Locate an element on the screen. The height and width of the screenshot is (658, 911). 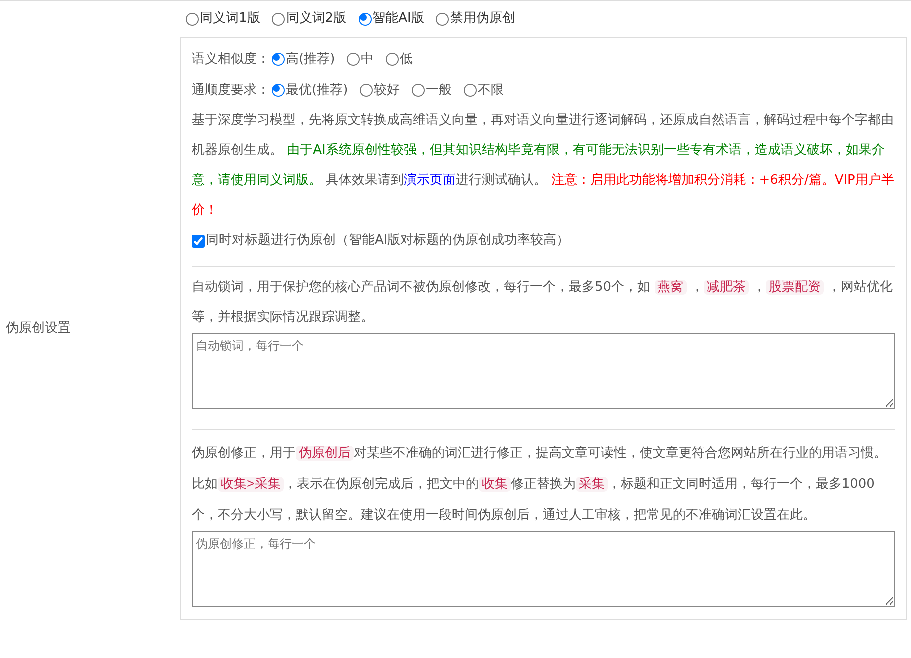
radio-option: 一般 is located at coordinates (432, 90).